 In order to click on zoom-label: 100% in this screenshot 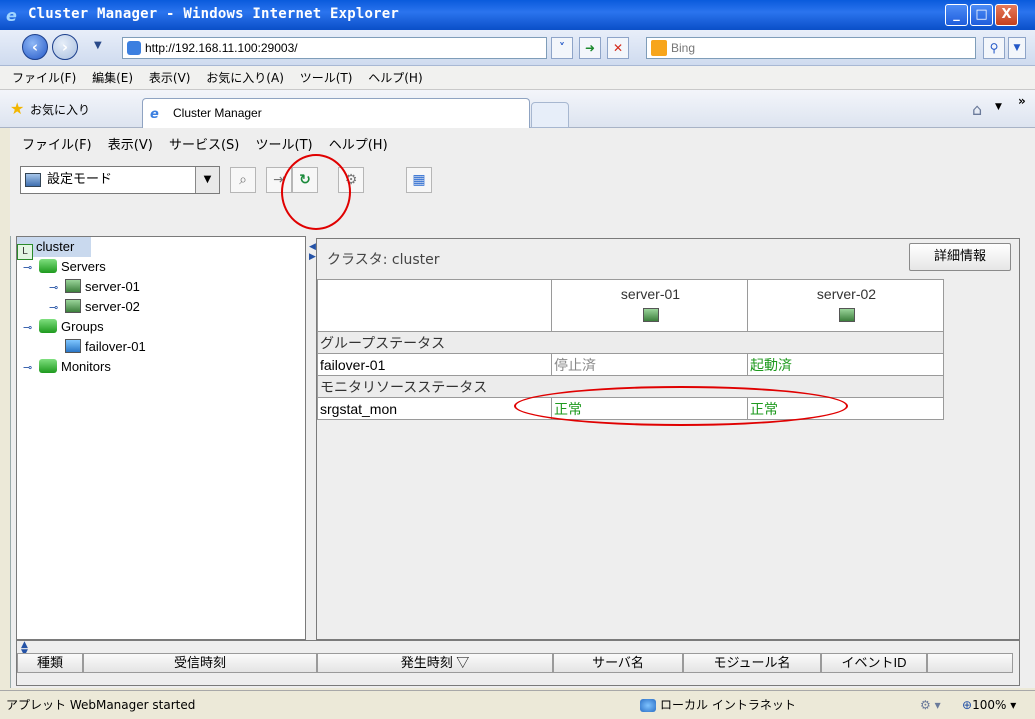, I will do `click(989, 705)`.